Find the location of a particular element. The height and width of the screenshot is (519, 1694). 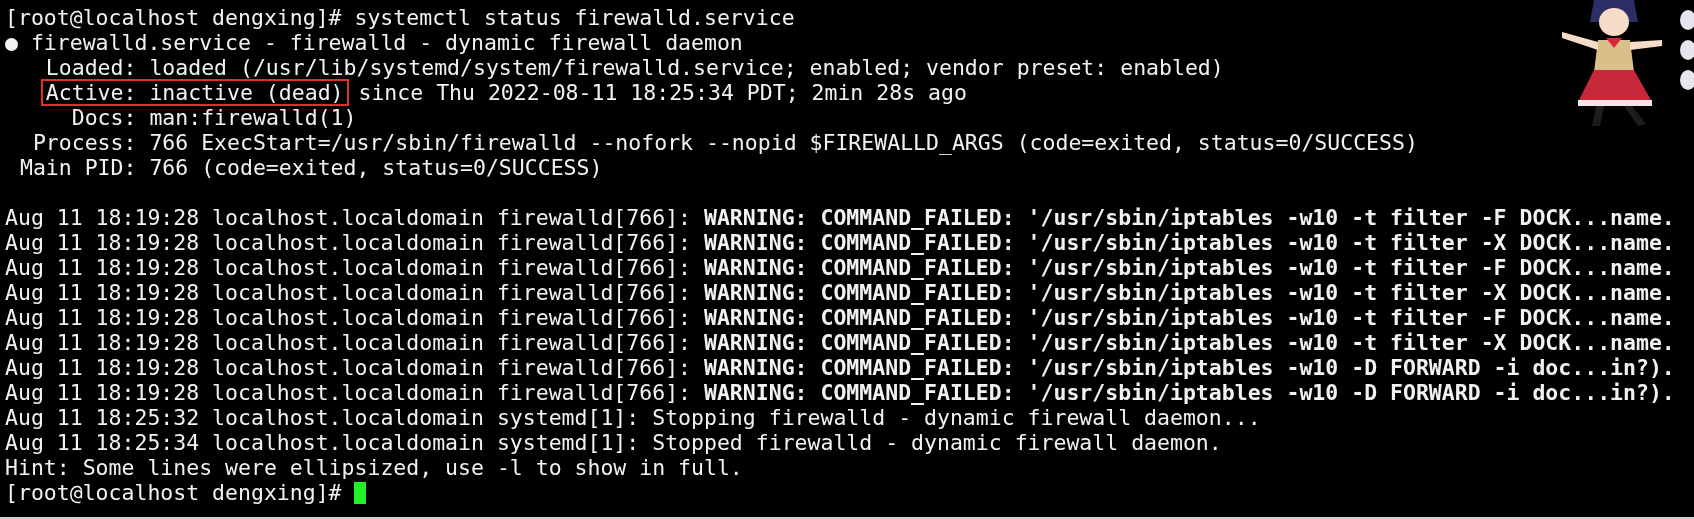

field-label: Main PID: is located at coordinates (78, 167).